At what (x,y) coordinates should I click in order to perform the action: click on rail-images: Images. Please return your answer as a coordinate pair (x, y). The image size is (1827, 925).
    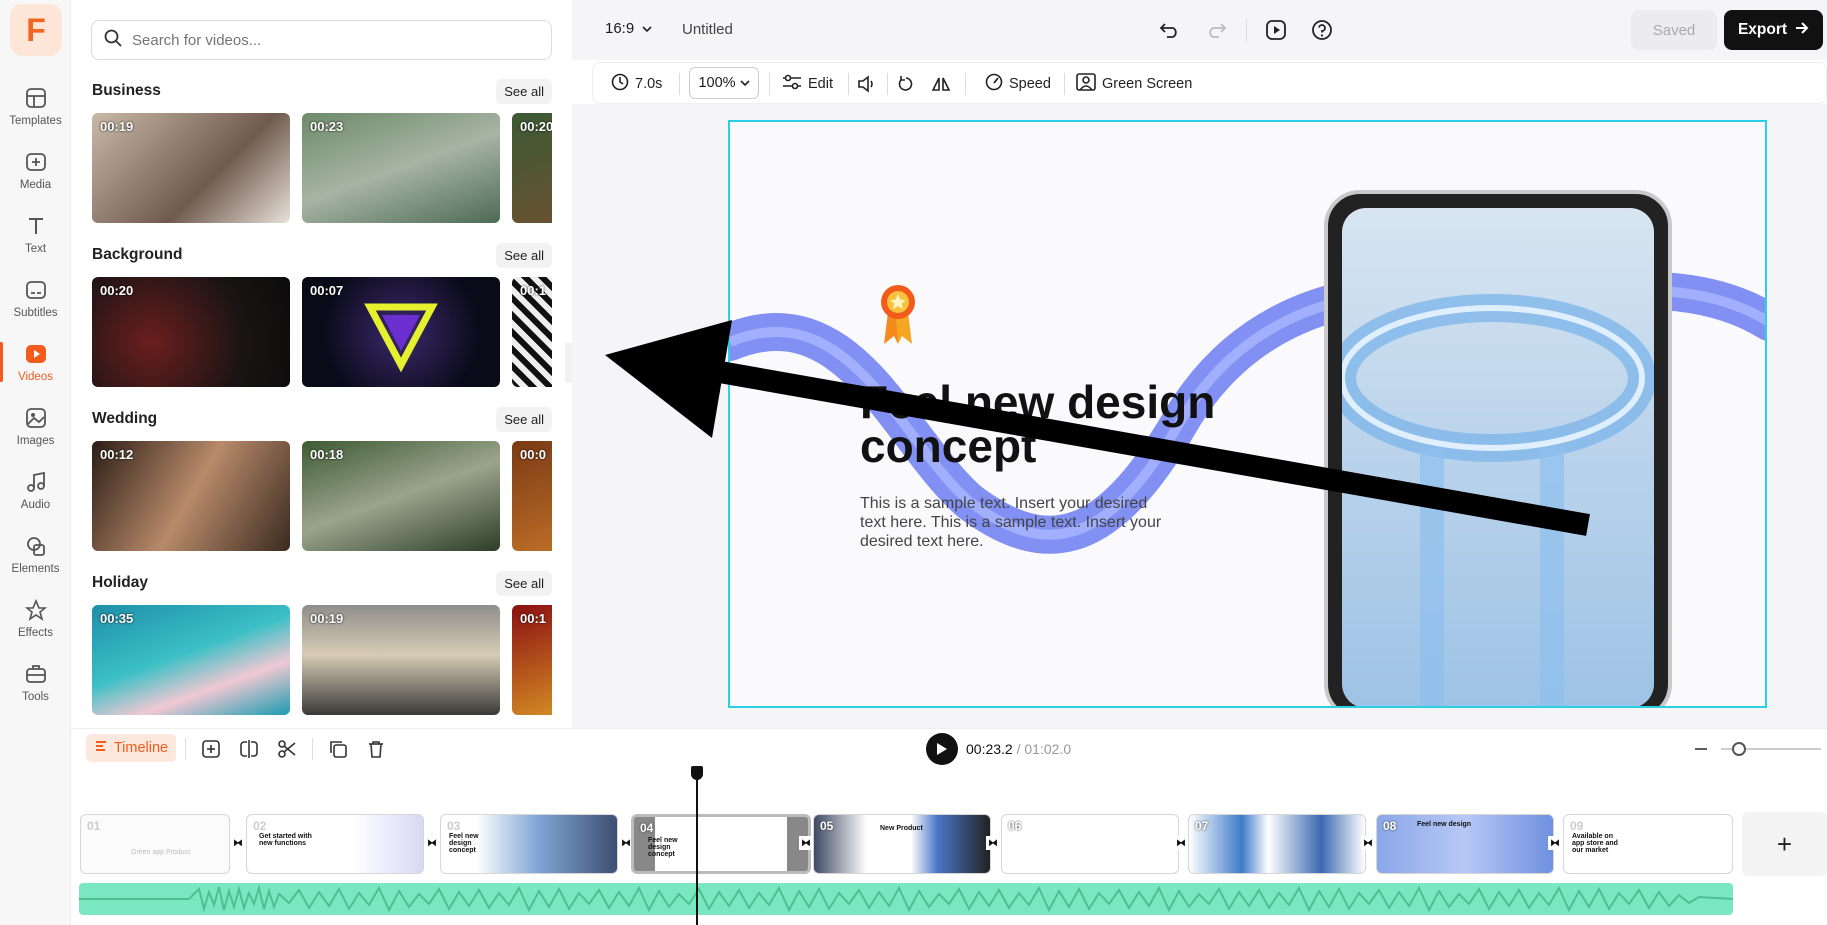
    Looking at the image, I should click on (35, 426).